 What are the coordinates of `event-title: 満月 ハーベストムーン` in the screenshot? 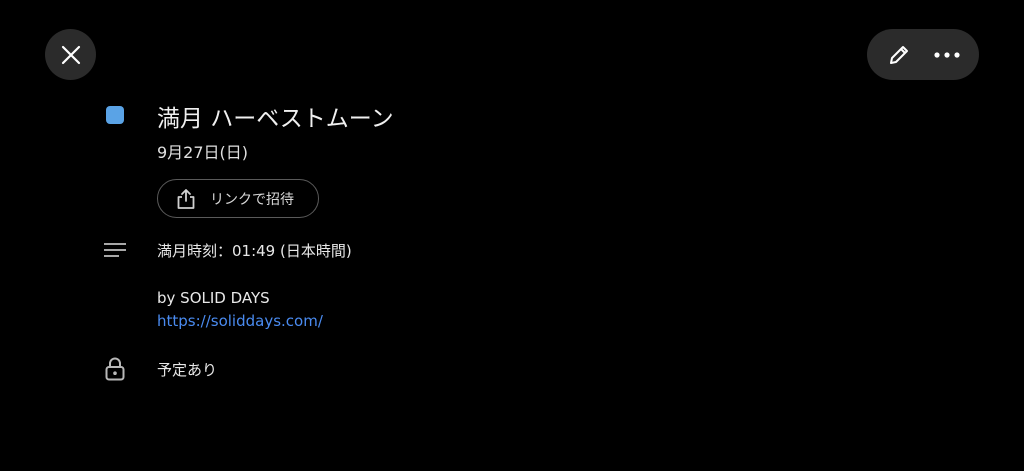 It's located at (275, 119).